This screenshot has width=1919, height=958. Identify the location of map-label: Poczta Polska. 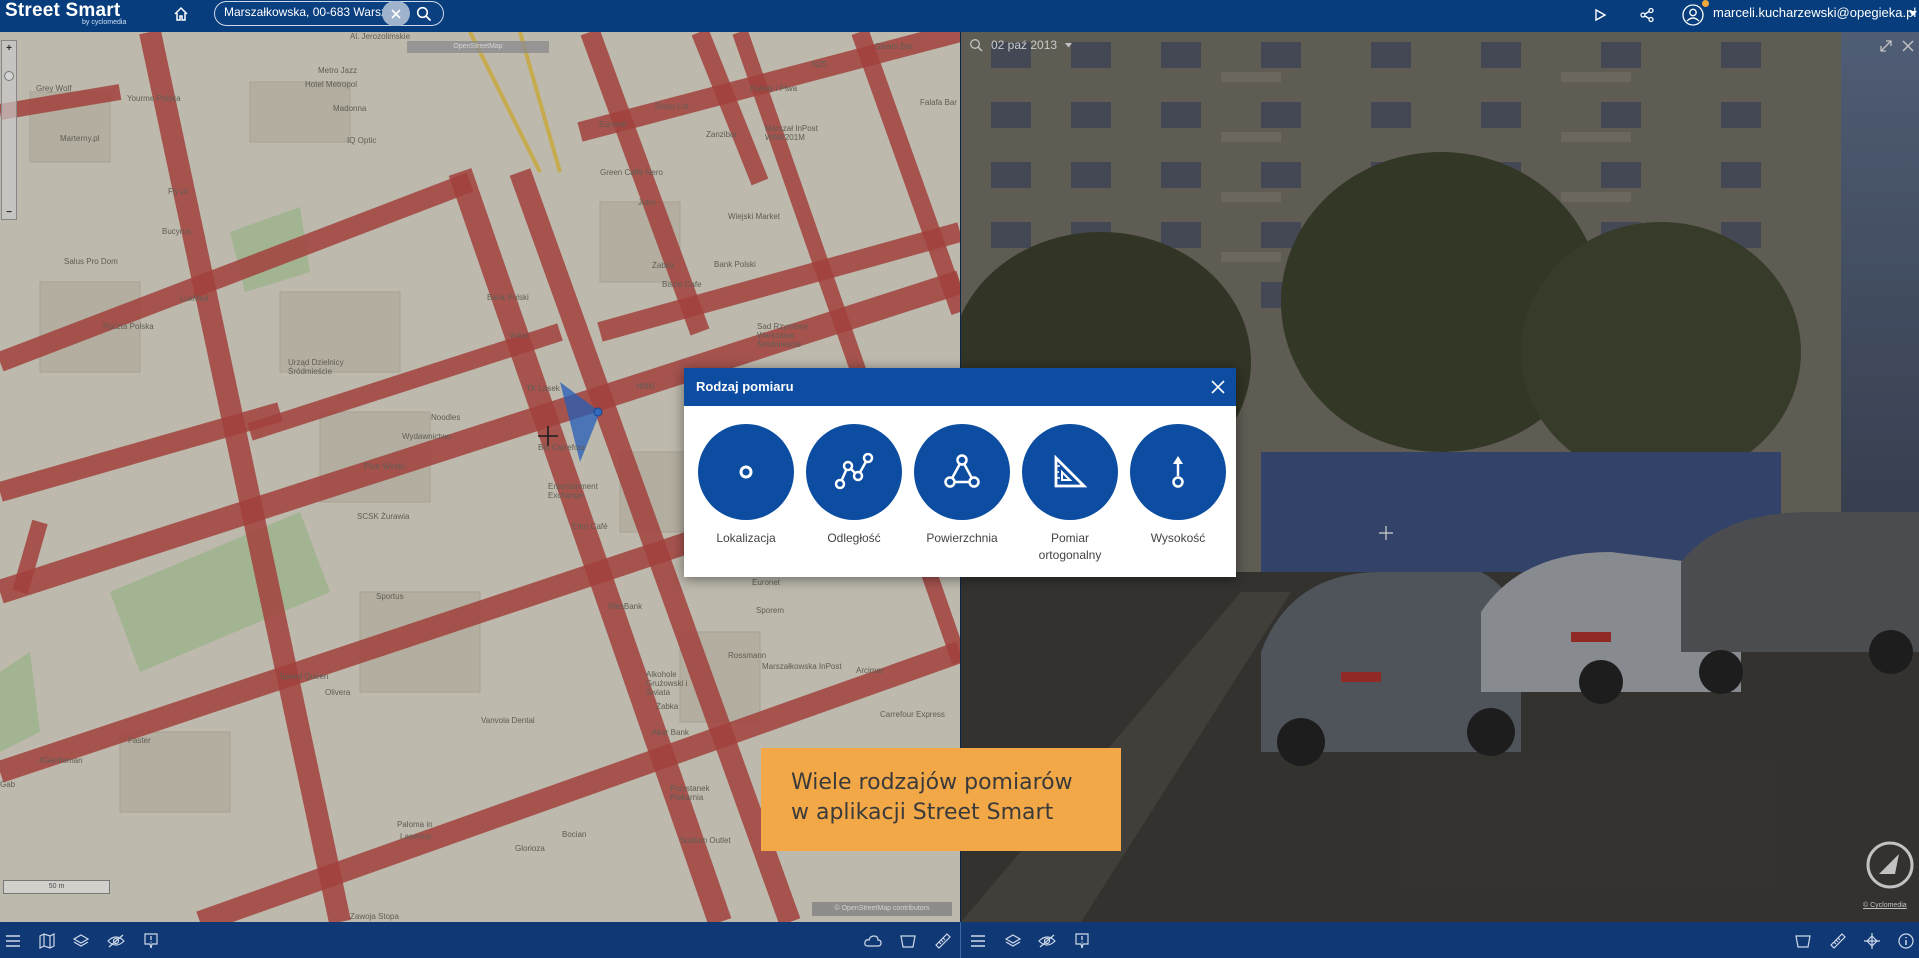
(128, 326).